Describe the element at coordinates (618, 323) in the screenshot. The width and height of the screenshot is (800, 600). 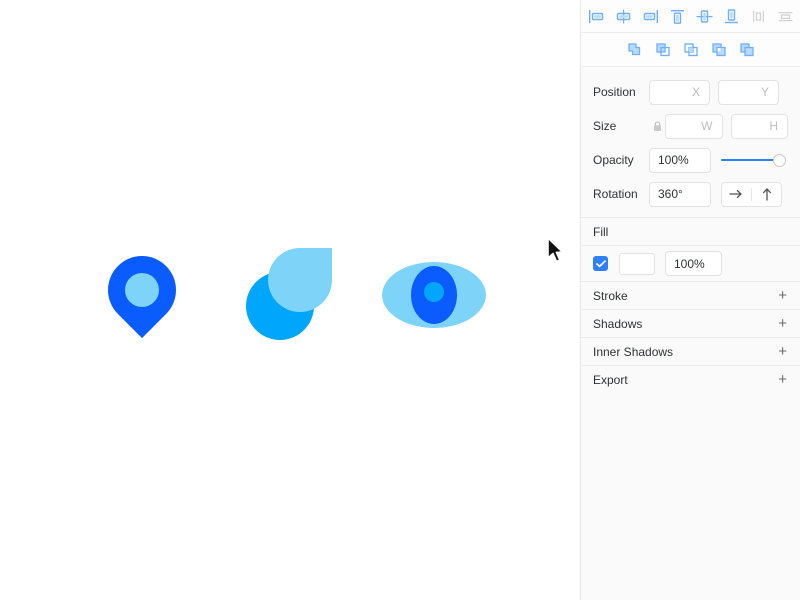
I see `shadows-title: Shadows` at that location.